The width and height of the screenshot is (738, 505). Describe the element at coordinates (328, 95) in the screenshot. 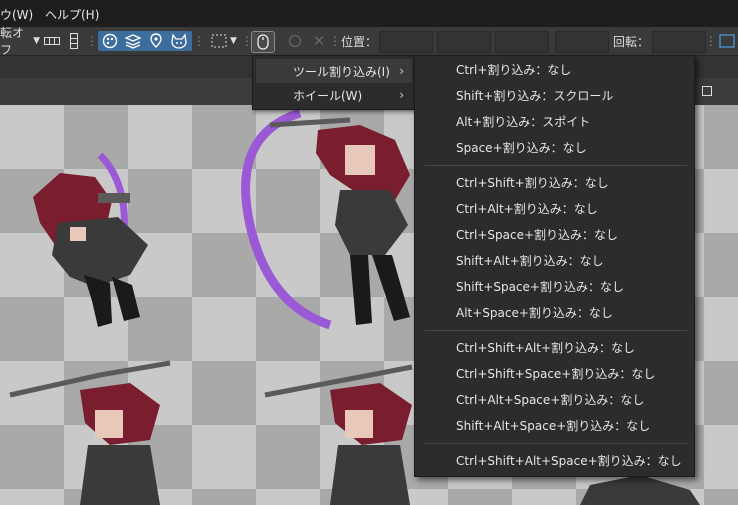

I see `menu-item-label: ホイール(W)` at that location.